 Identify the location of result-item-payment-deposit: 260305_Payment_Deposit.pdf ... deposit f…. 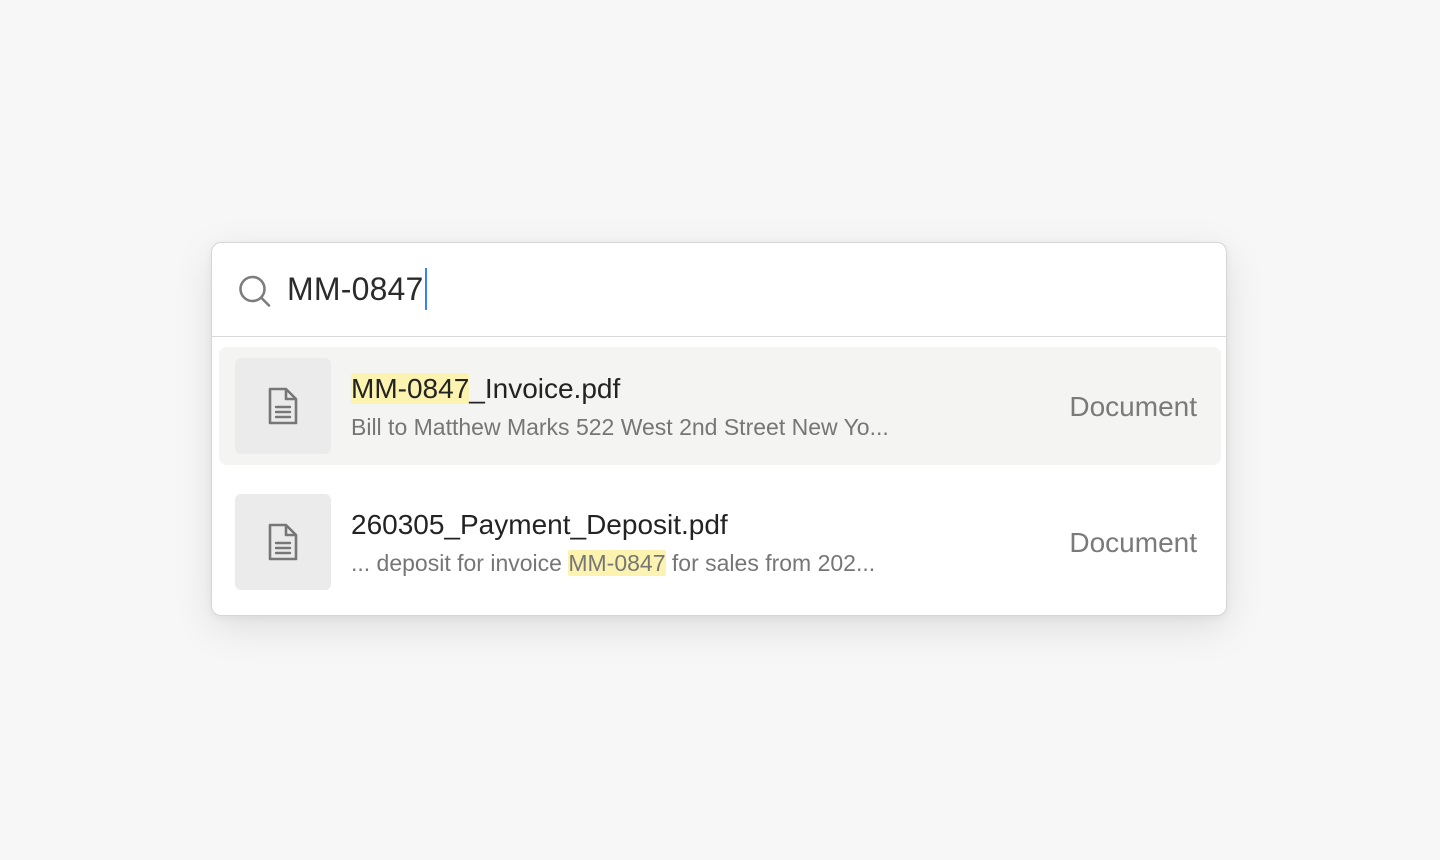
(720, 542).